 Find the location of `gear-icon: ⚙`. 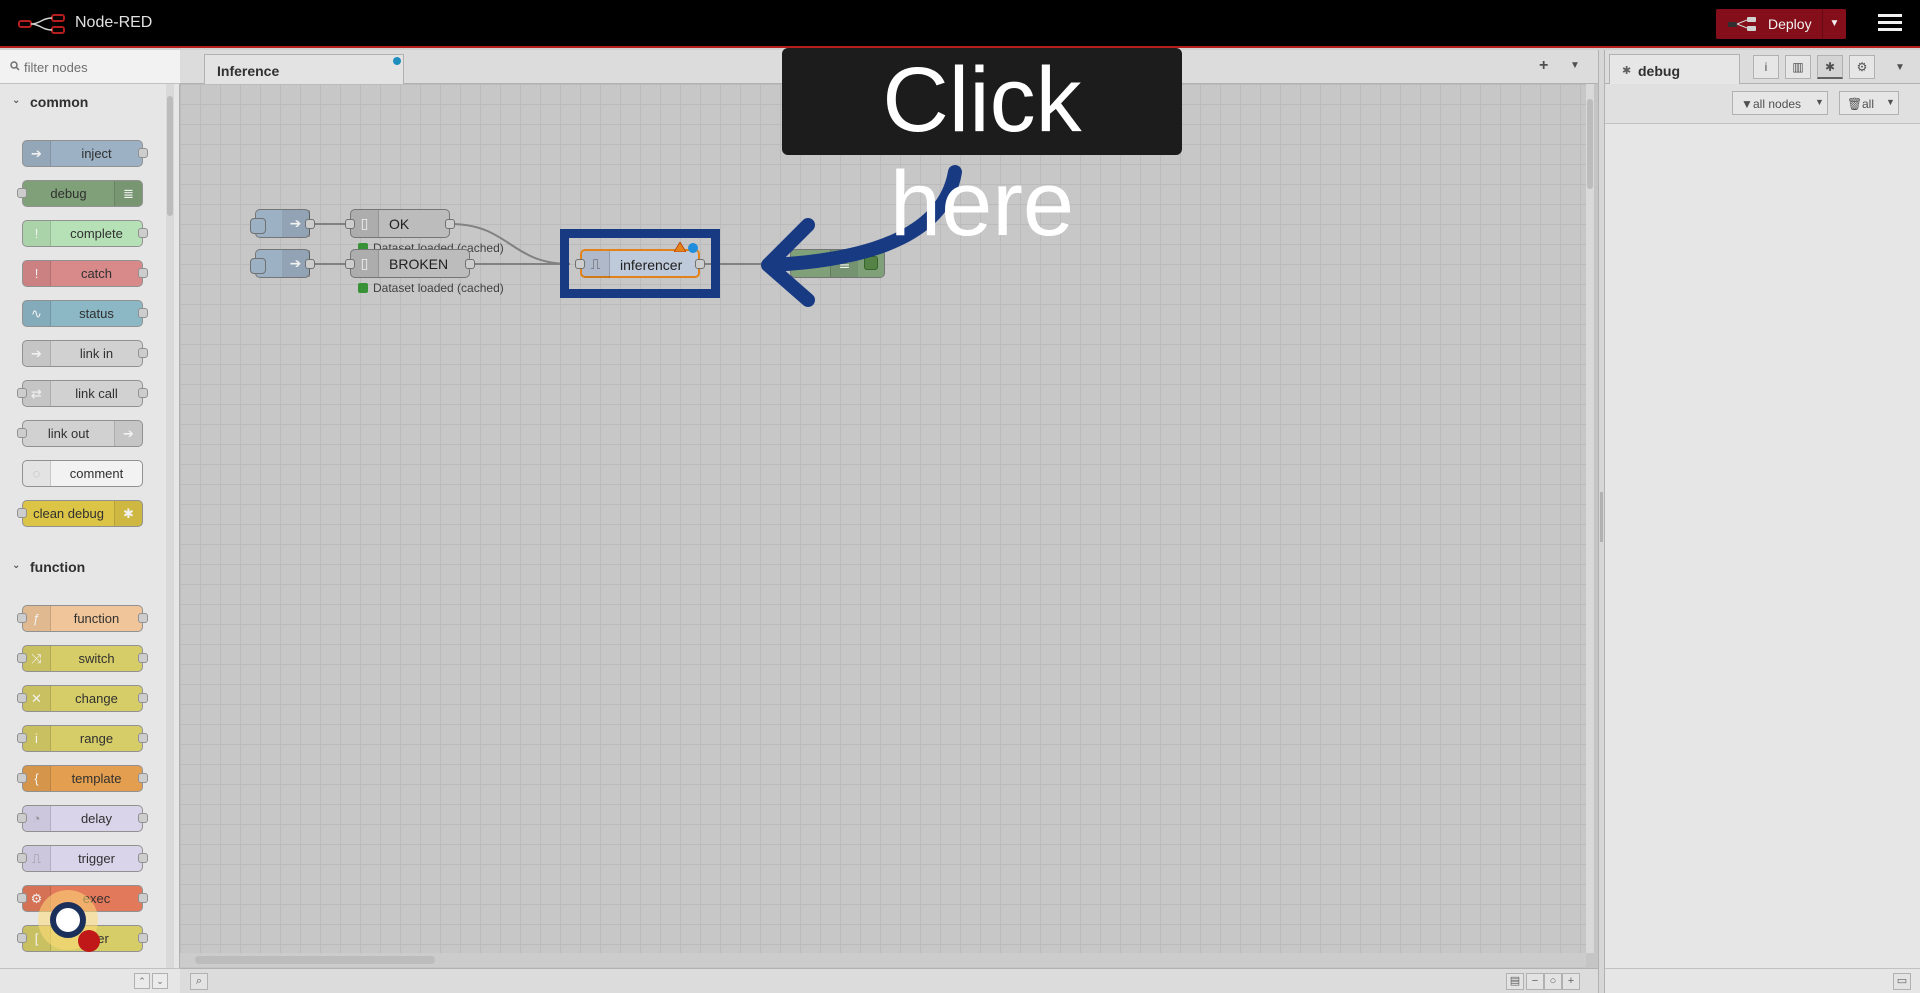

gear-icon: ⚙ is located at coordinates (1862, 67).